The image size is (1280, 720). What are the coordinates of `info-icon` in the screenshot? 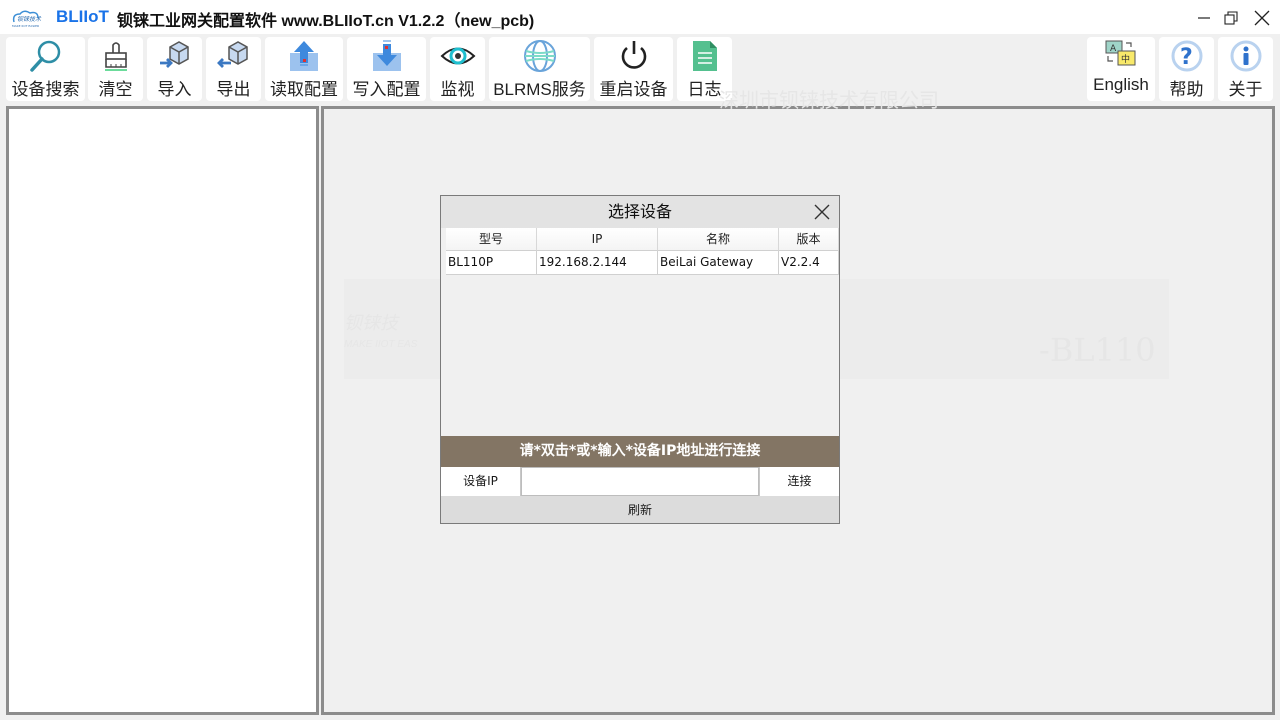 It's located at (1245, 56).